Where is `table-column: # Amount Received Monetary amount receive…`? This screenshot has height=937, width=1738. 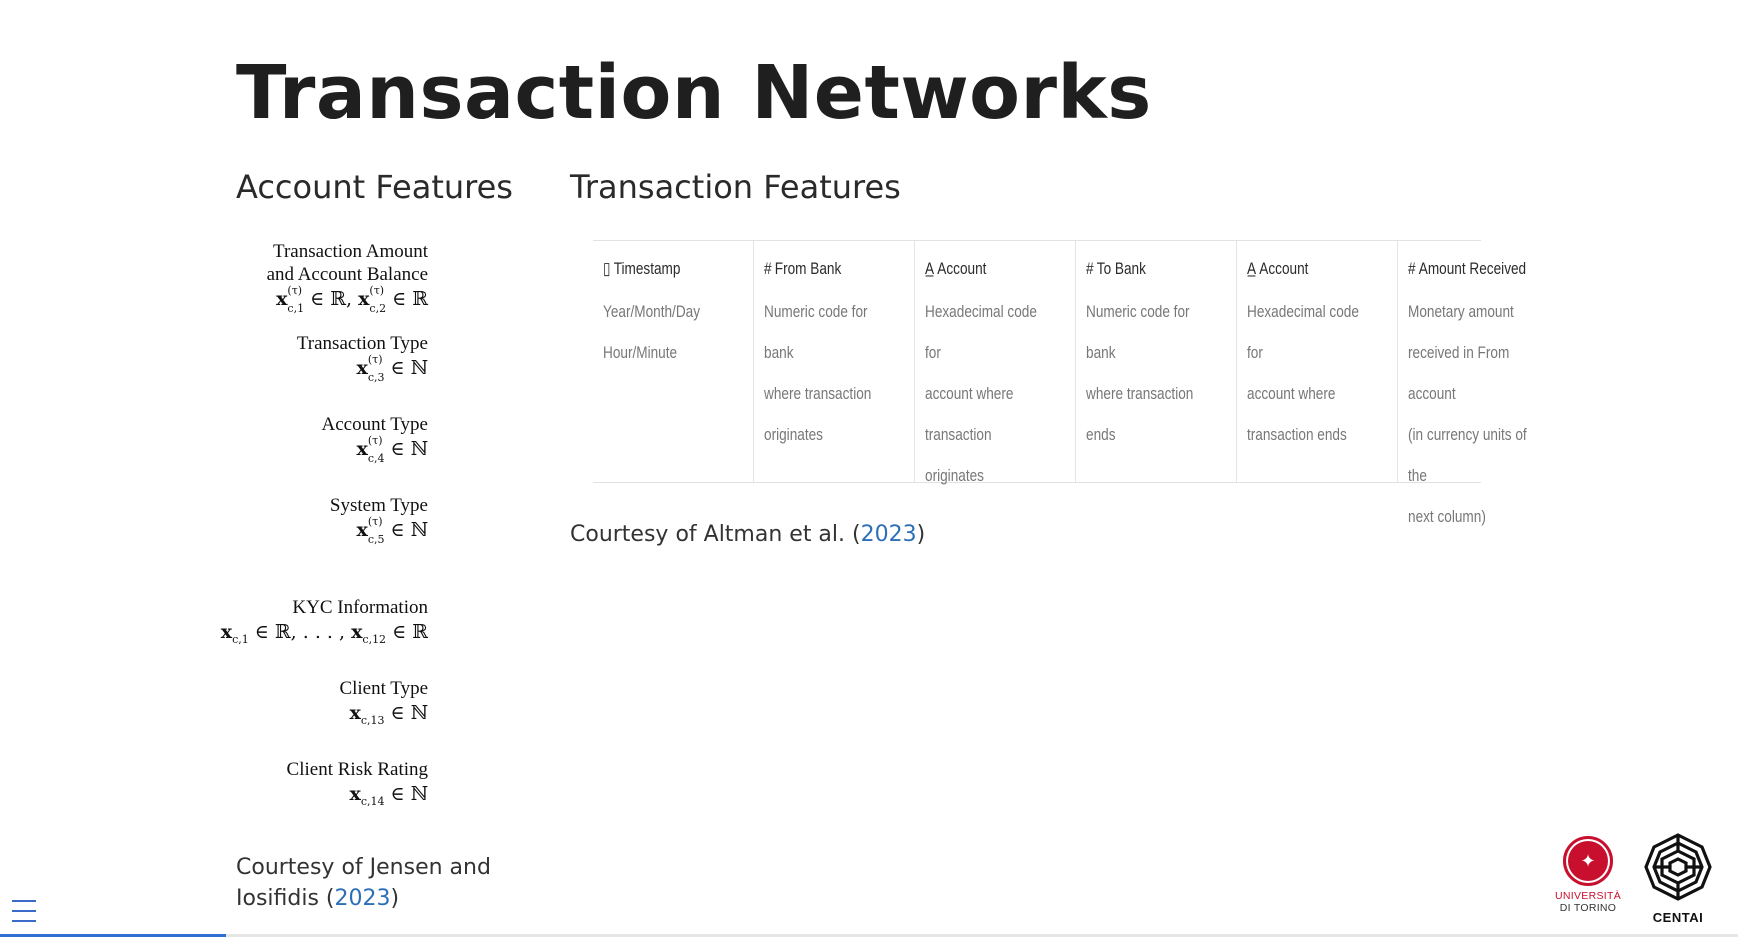 table-column: # Amount Received Monetary amount receive… is located at coordinates (1477, 383).